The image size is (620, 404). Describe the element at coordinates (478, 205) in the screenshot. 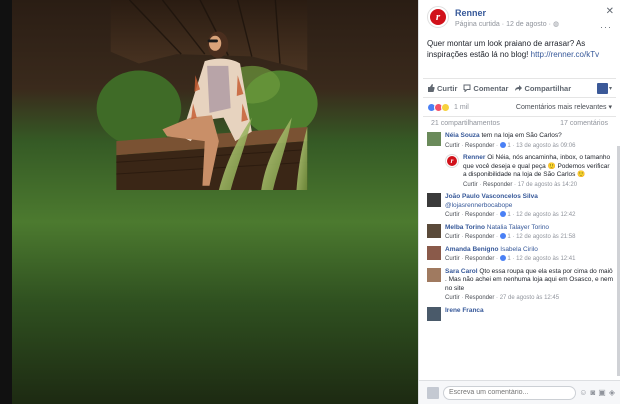

I see `comment-text: @lojasrennerbocabope` at that location.